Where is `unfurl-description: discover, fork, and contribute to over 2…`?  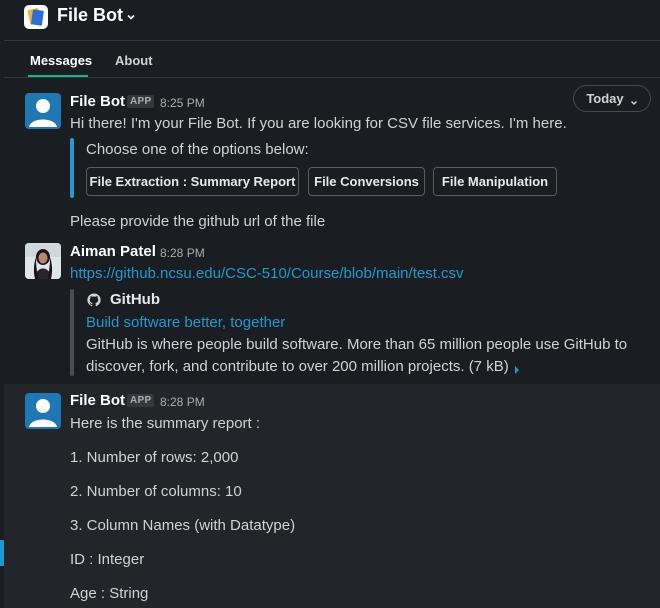 unfurl-description: discover, fork, and contribute to over 2… is located at coordinates (297, 366).